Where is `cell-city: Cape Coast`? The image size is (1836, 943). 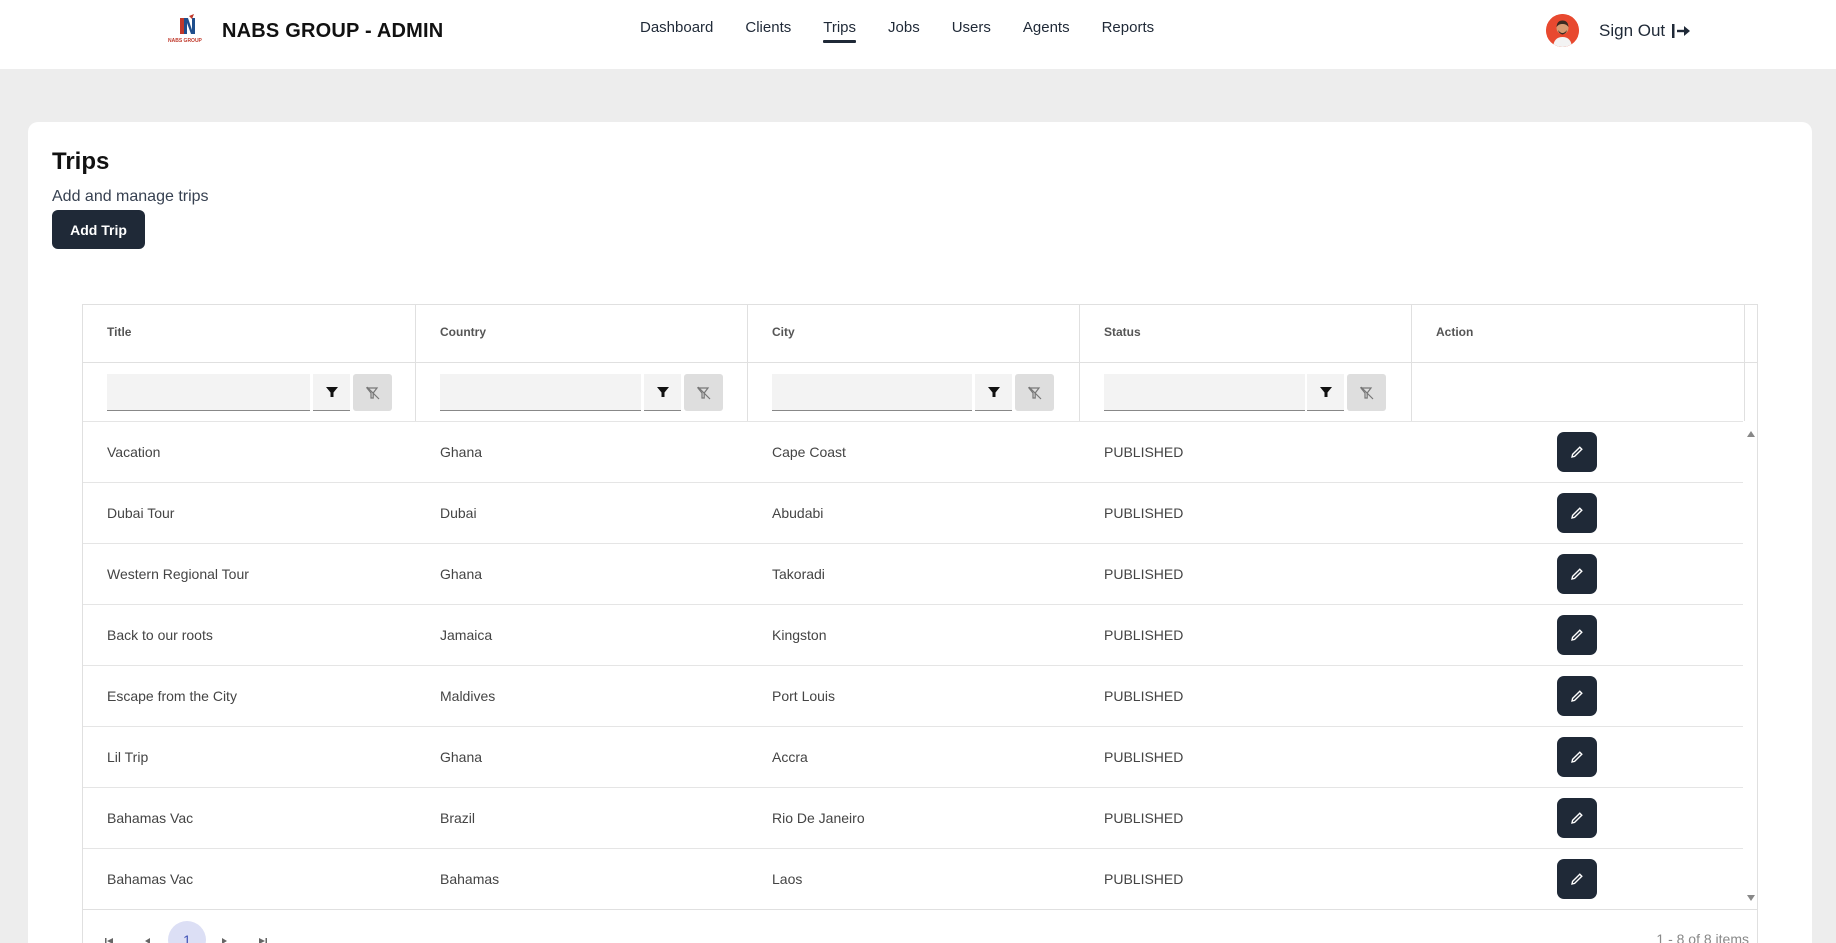
cell-city: Cape Coast is located at coordinates (809, 452).